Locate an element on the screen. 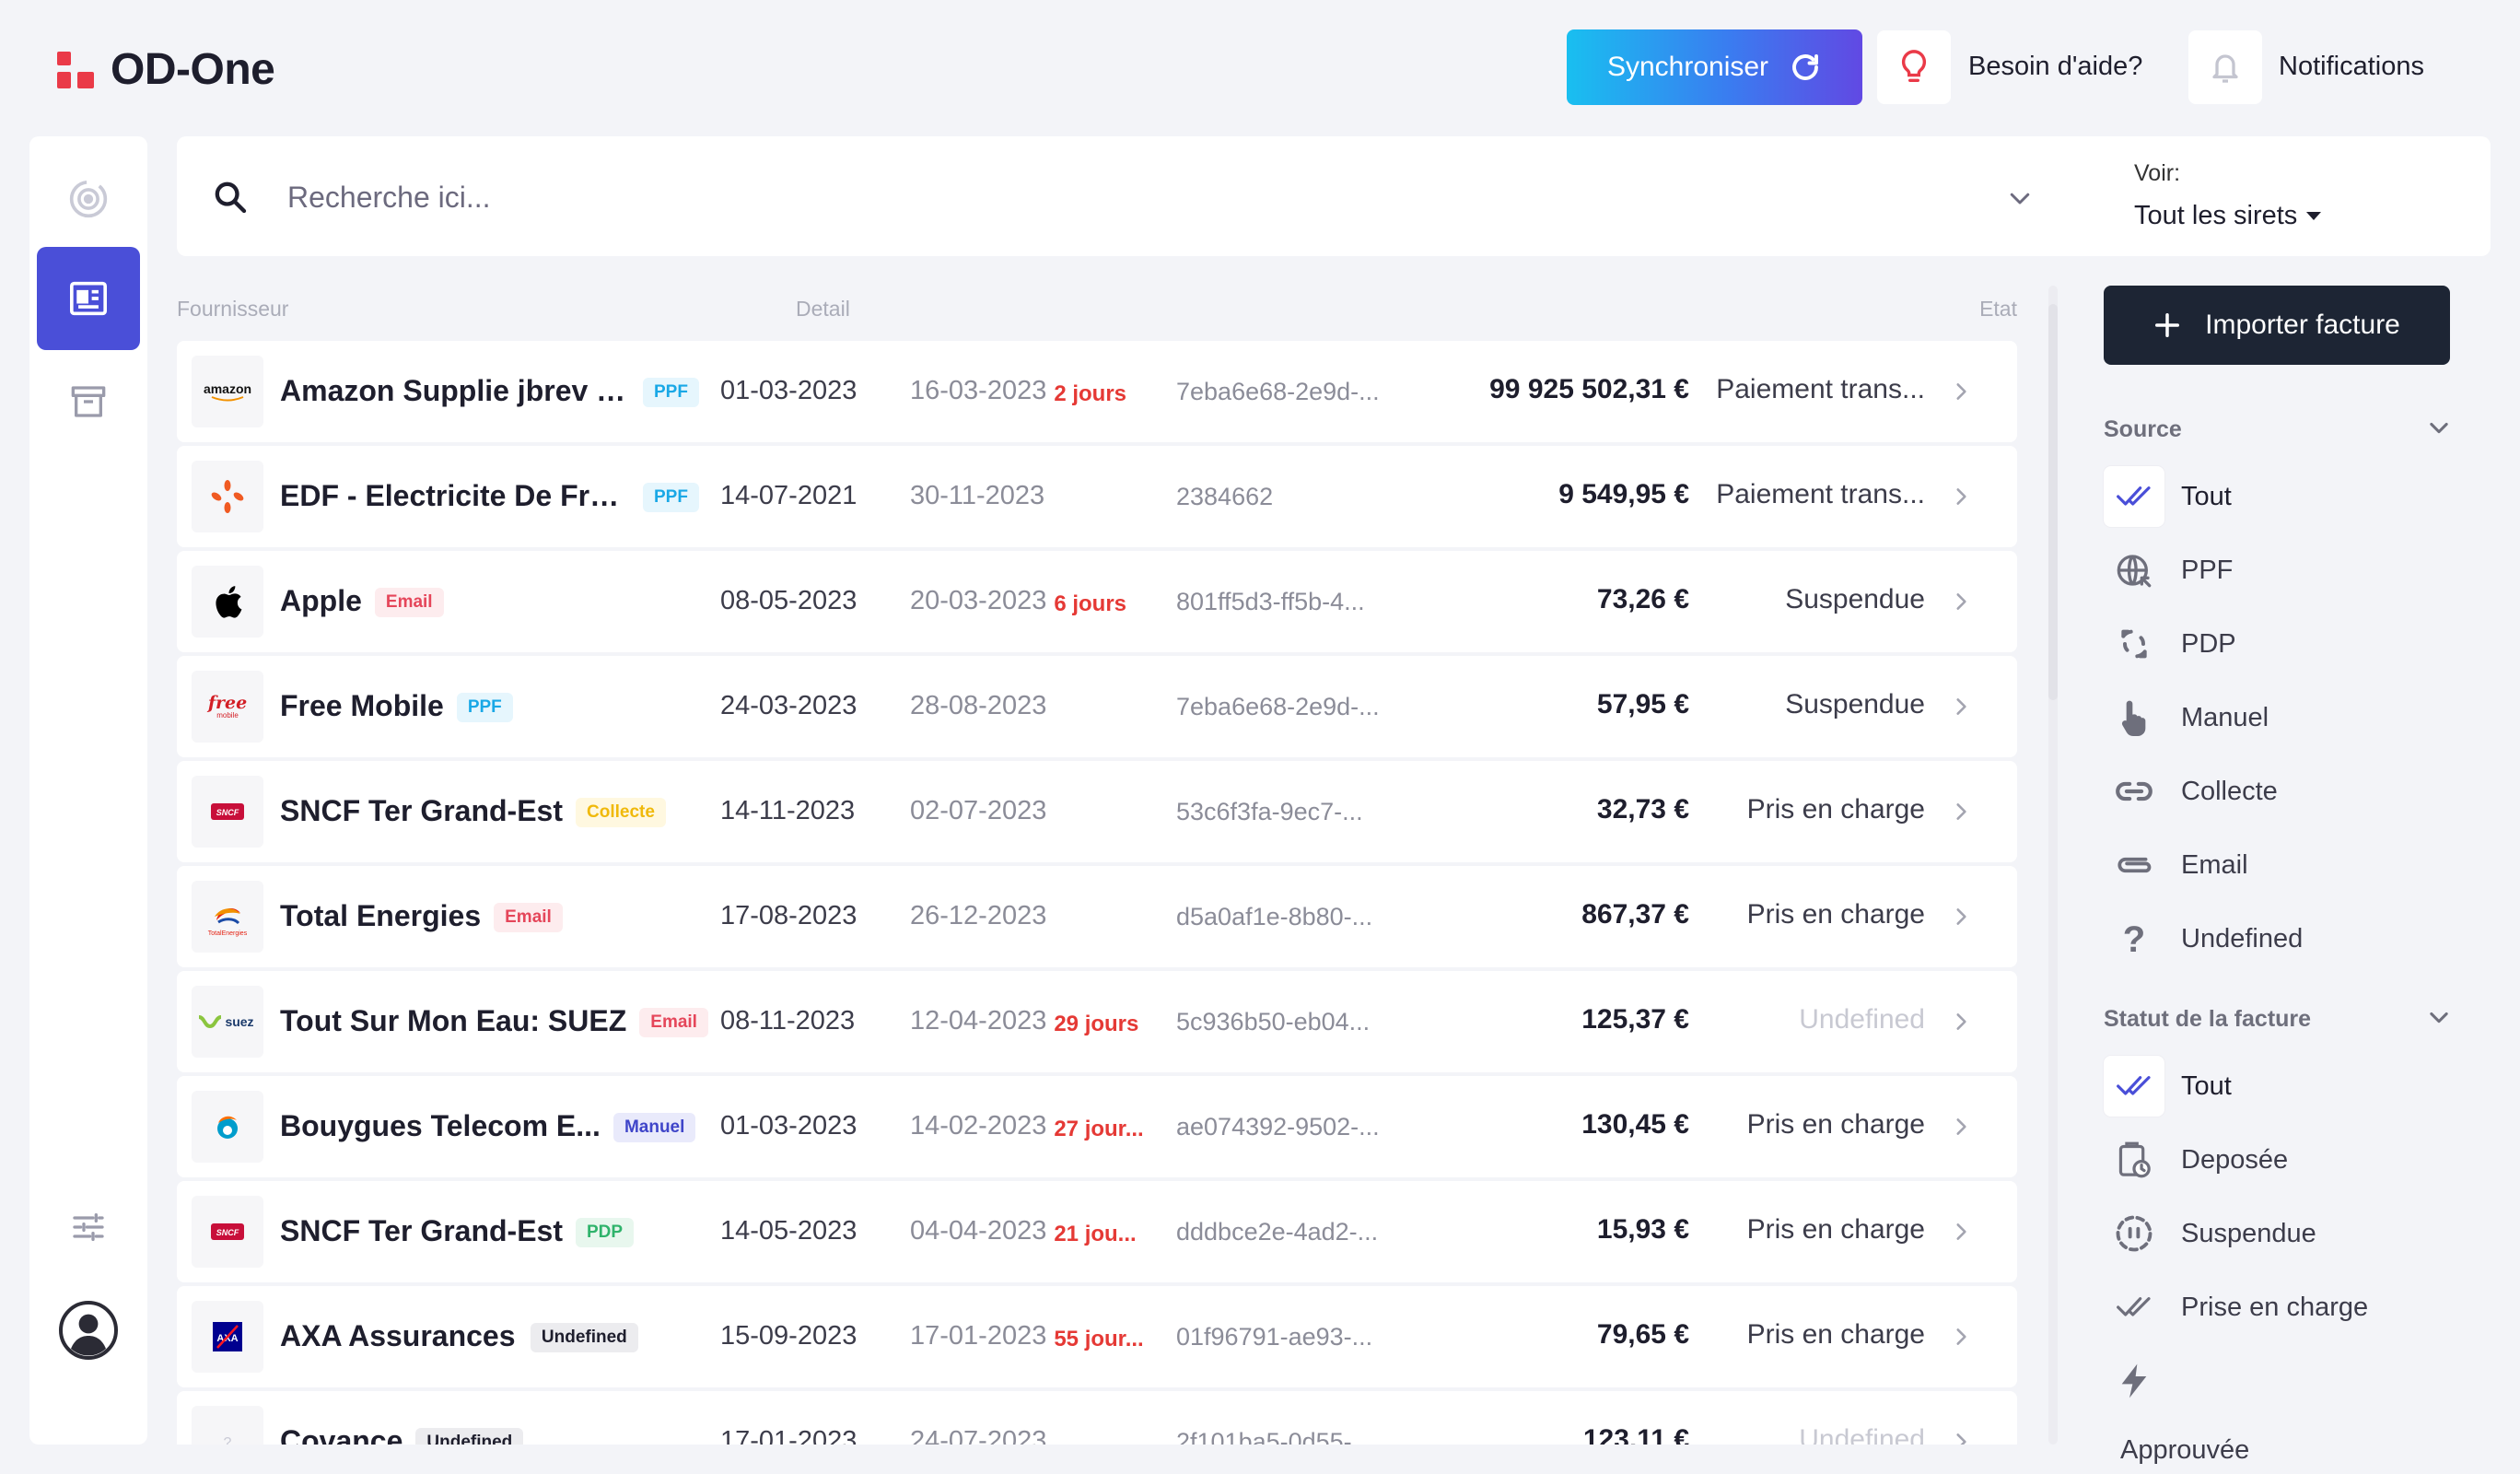 The image size is (2520, 1474). question-icon: ? is located at coordinates (2134, 938).